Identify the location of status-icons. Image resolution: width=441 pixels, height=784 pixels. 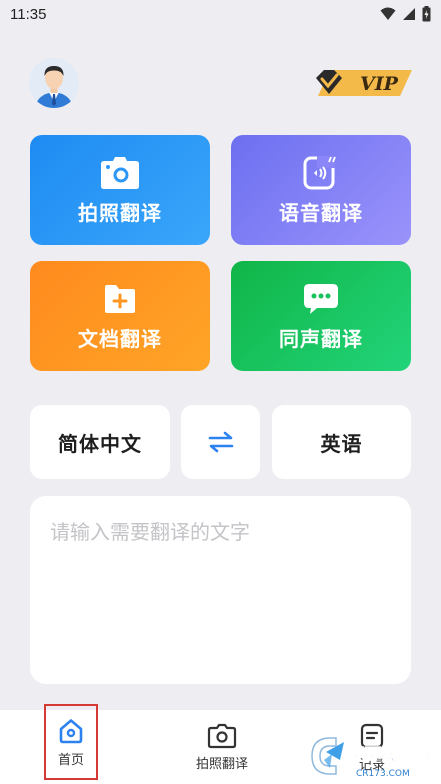
(405, 14).